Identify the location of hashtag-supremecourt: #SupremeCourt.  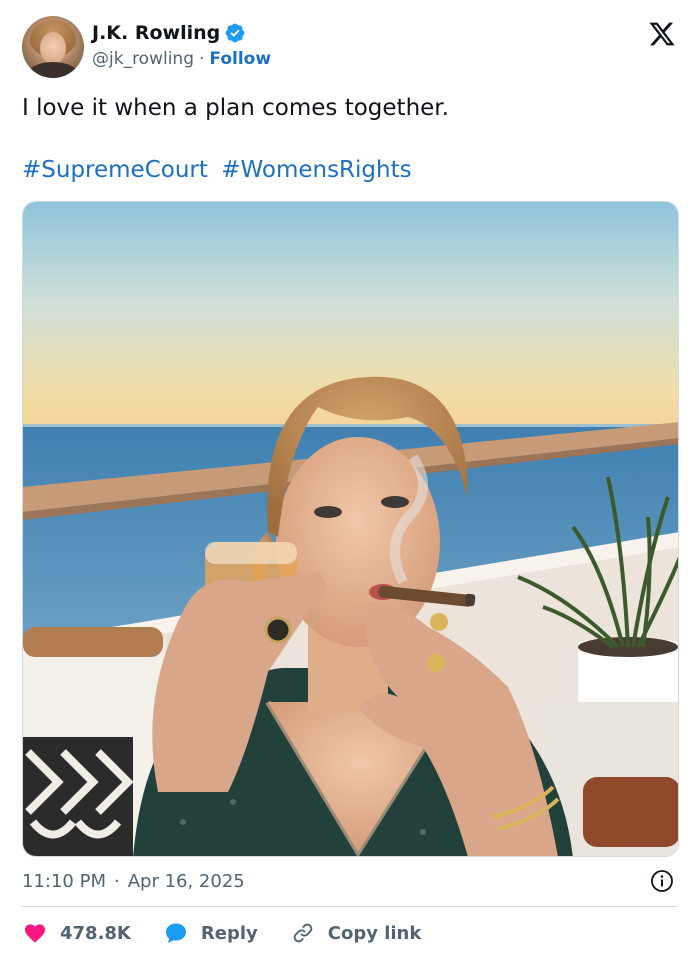
(115, 170).